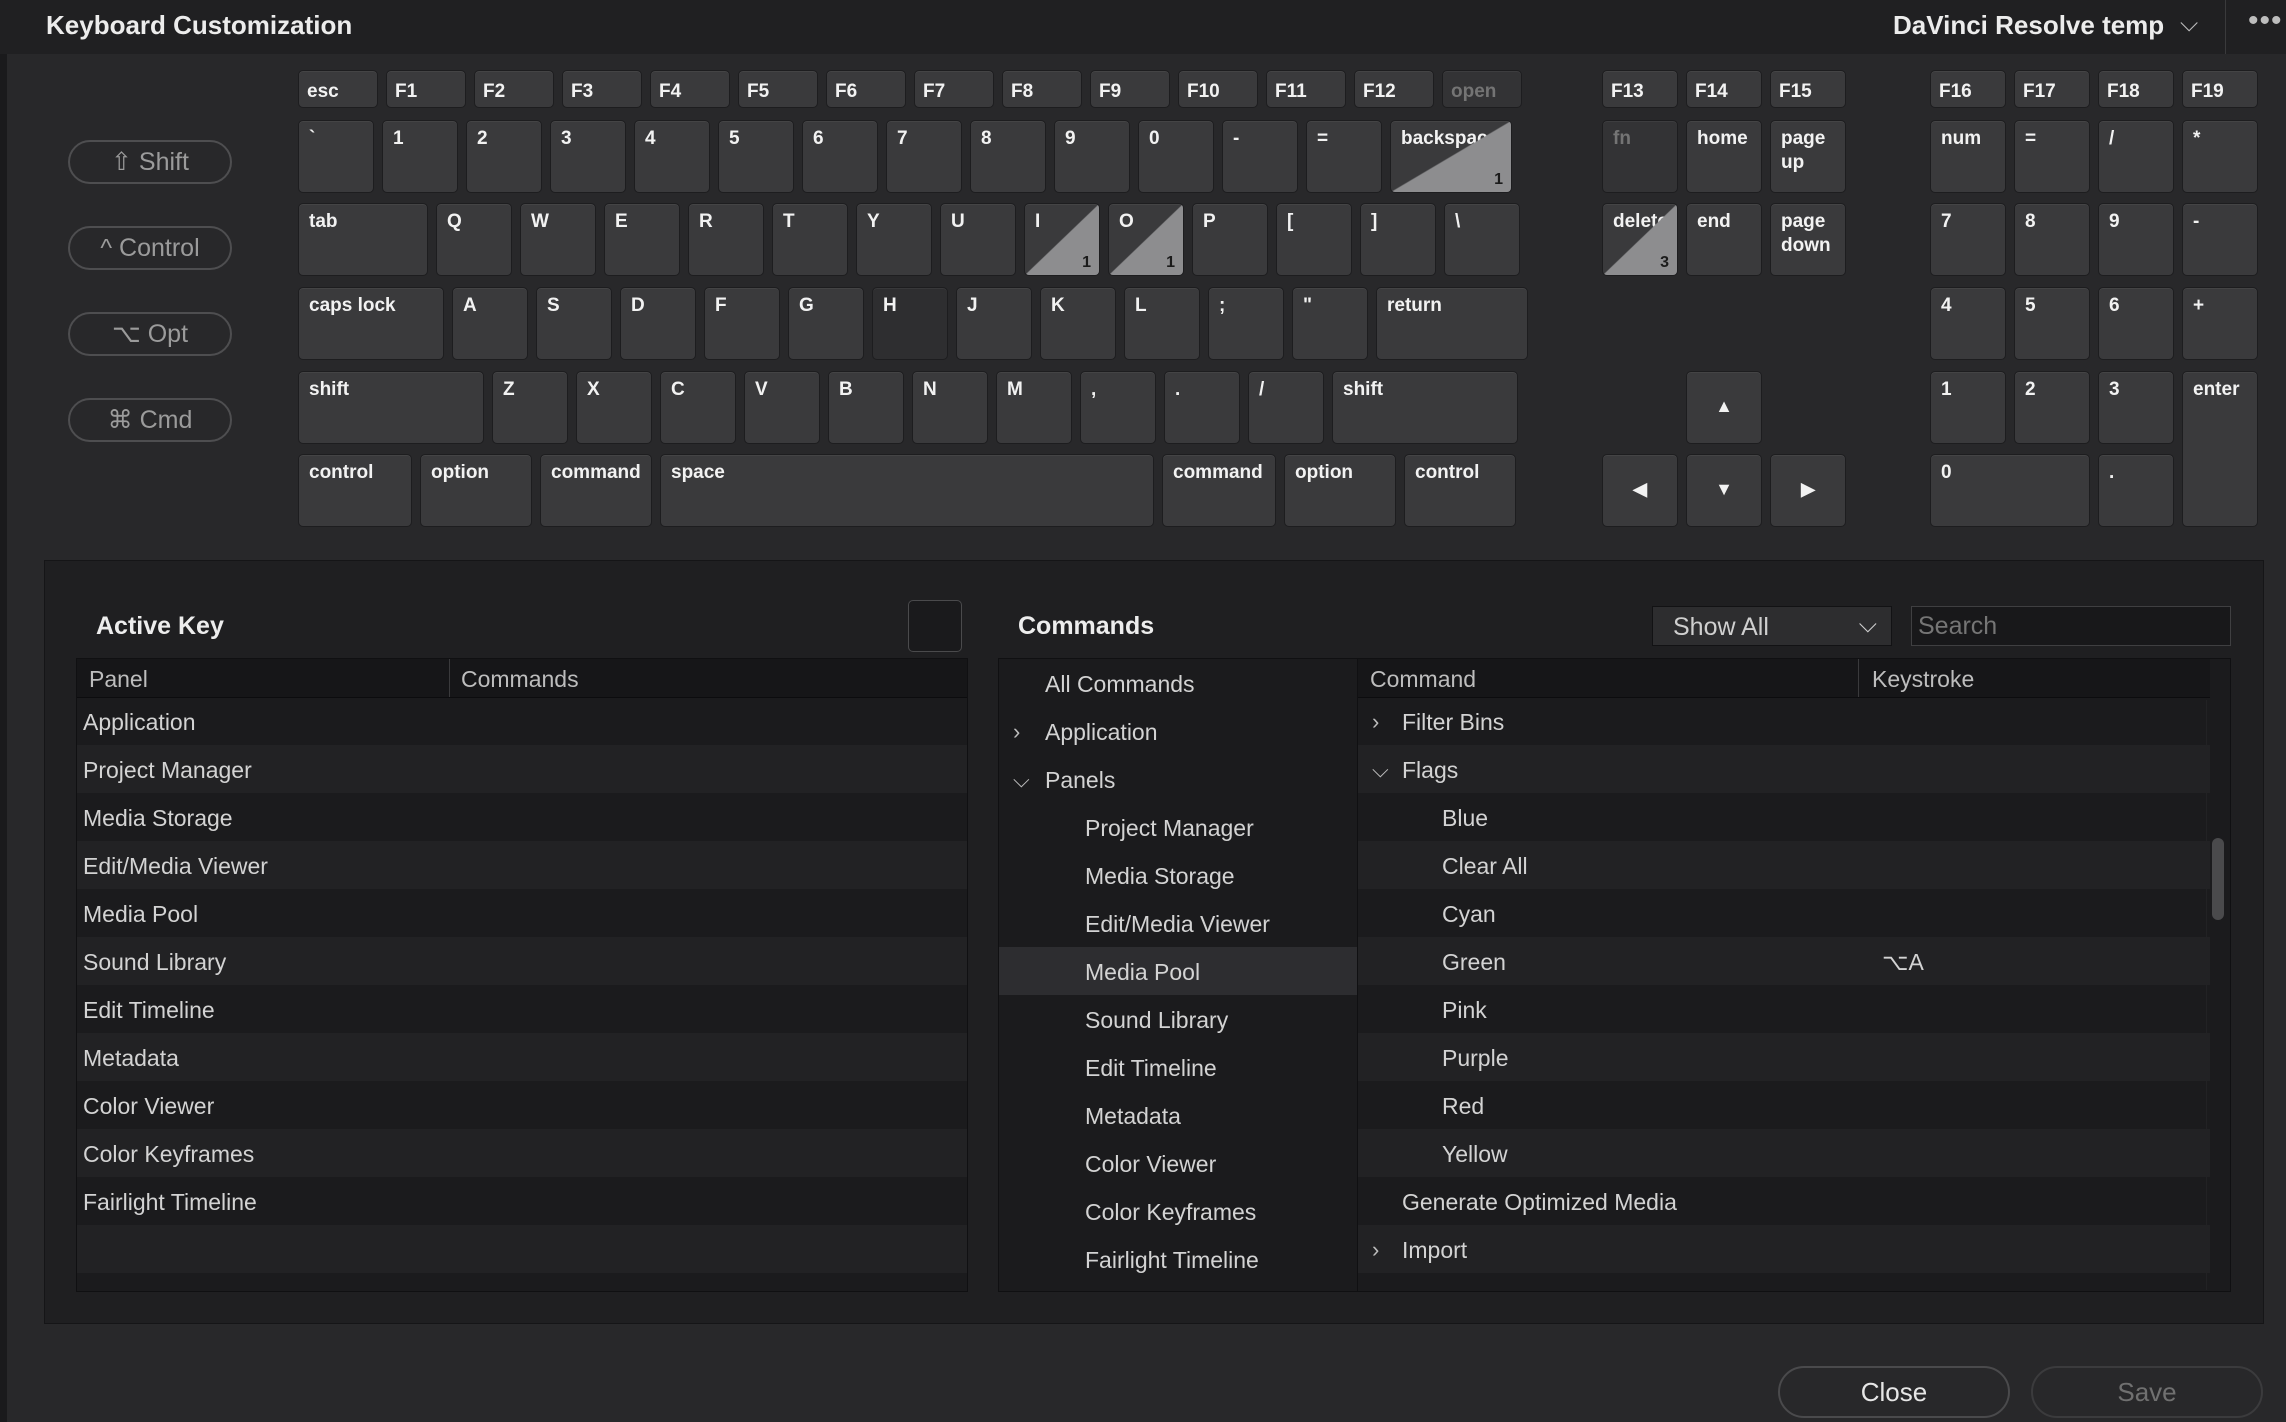 The width and height of the screenshot is (2286, 1422). Describe the element at coordinates (522, 865) in the screenshot. I see `table-row: Edit/Media Viewer` at that location.